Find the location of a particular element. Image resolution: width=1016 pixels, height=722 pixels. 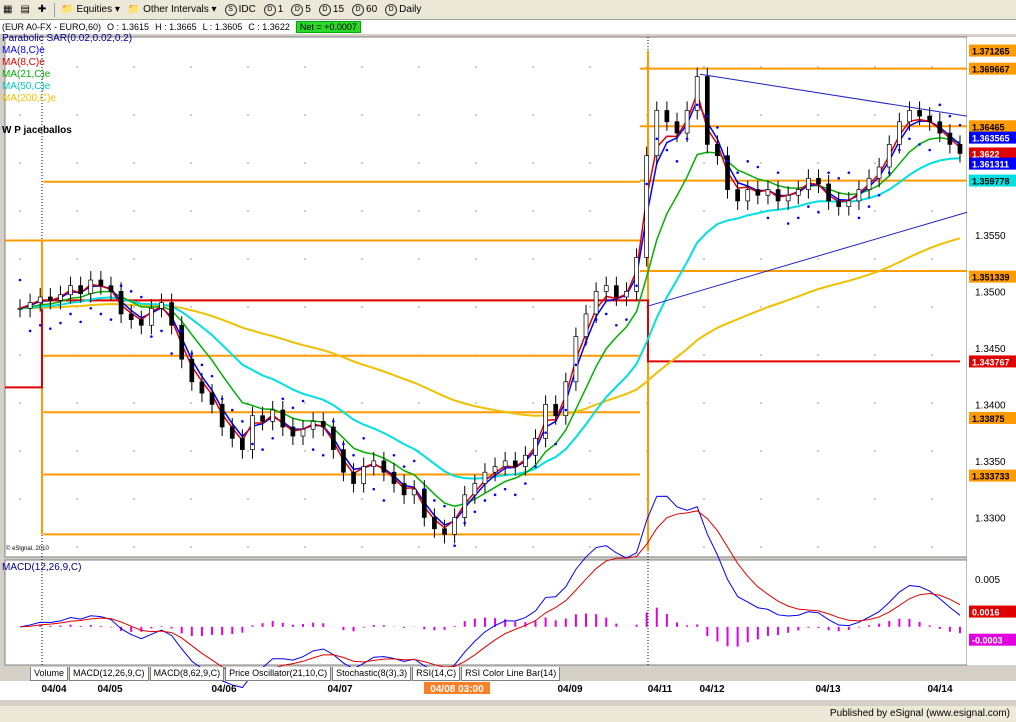

price-label-text: 1.369667 is located at coordinates (991, 70).